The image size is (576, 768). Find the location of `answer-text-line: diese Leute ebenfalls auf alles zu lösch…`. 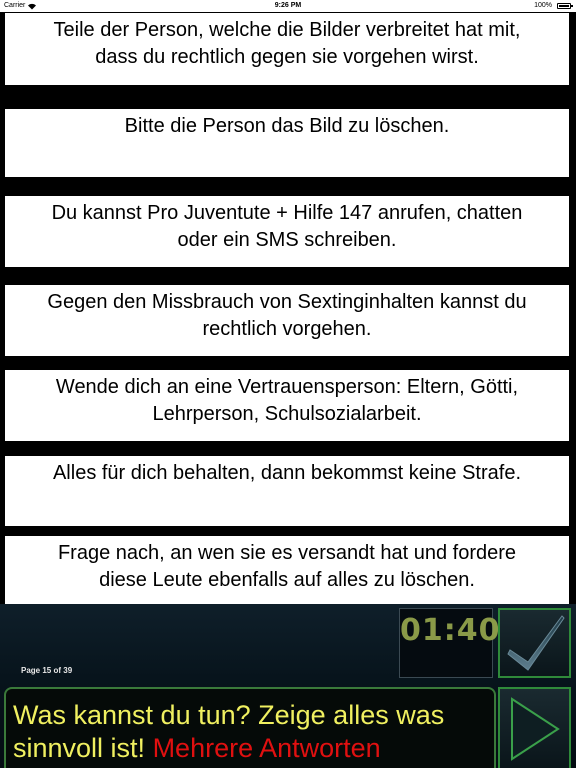

answer-text-line: diese Leute ebenfalls auf alles zu lösch… is located at coordinates (287, 580).